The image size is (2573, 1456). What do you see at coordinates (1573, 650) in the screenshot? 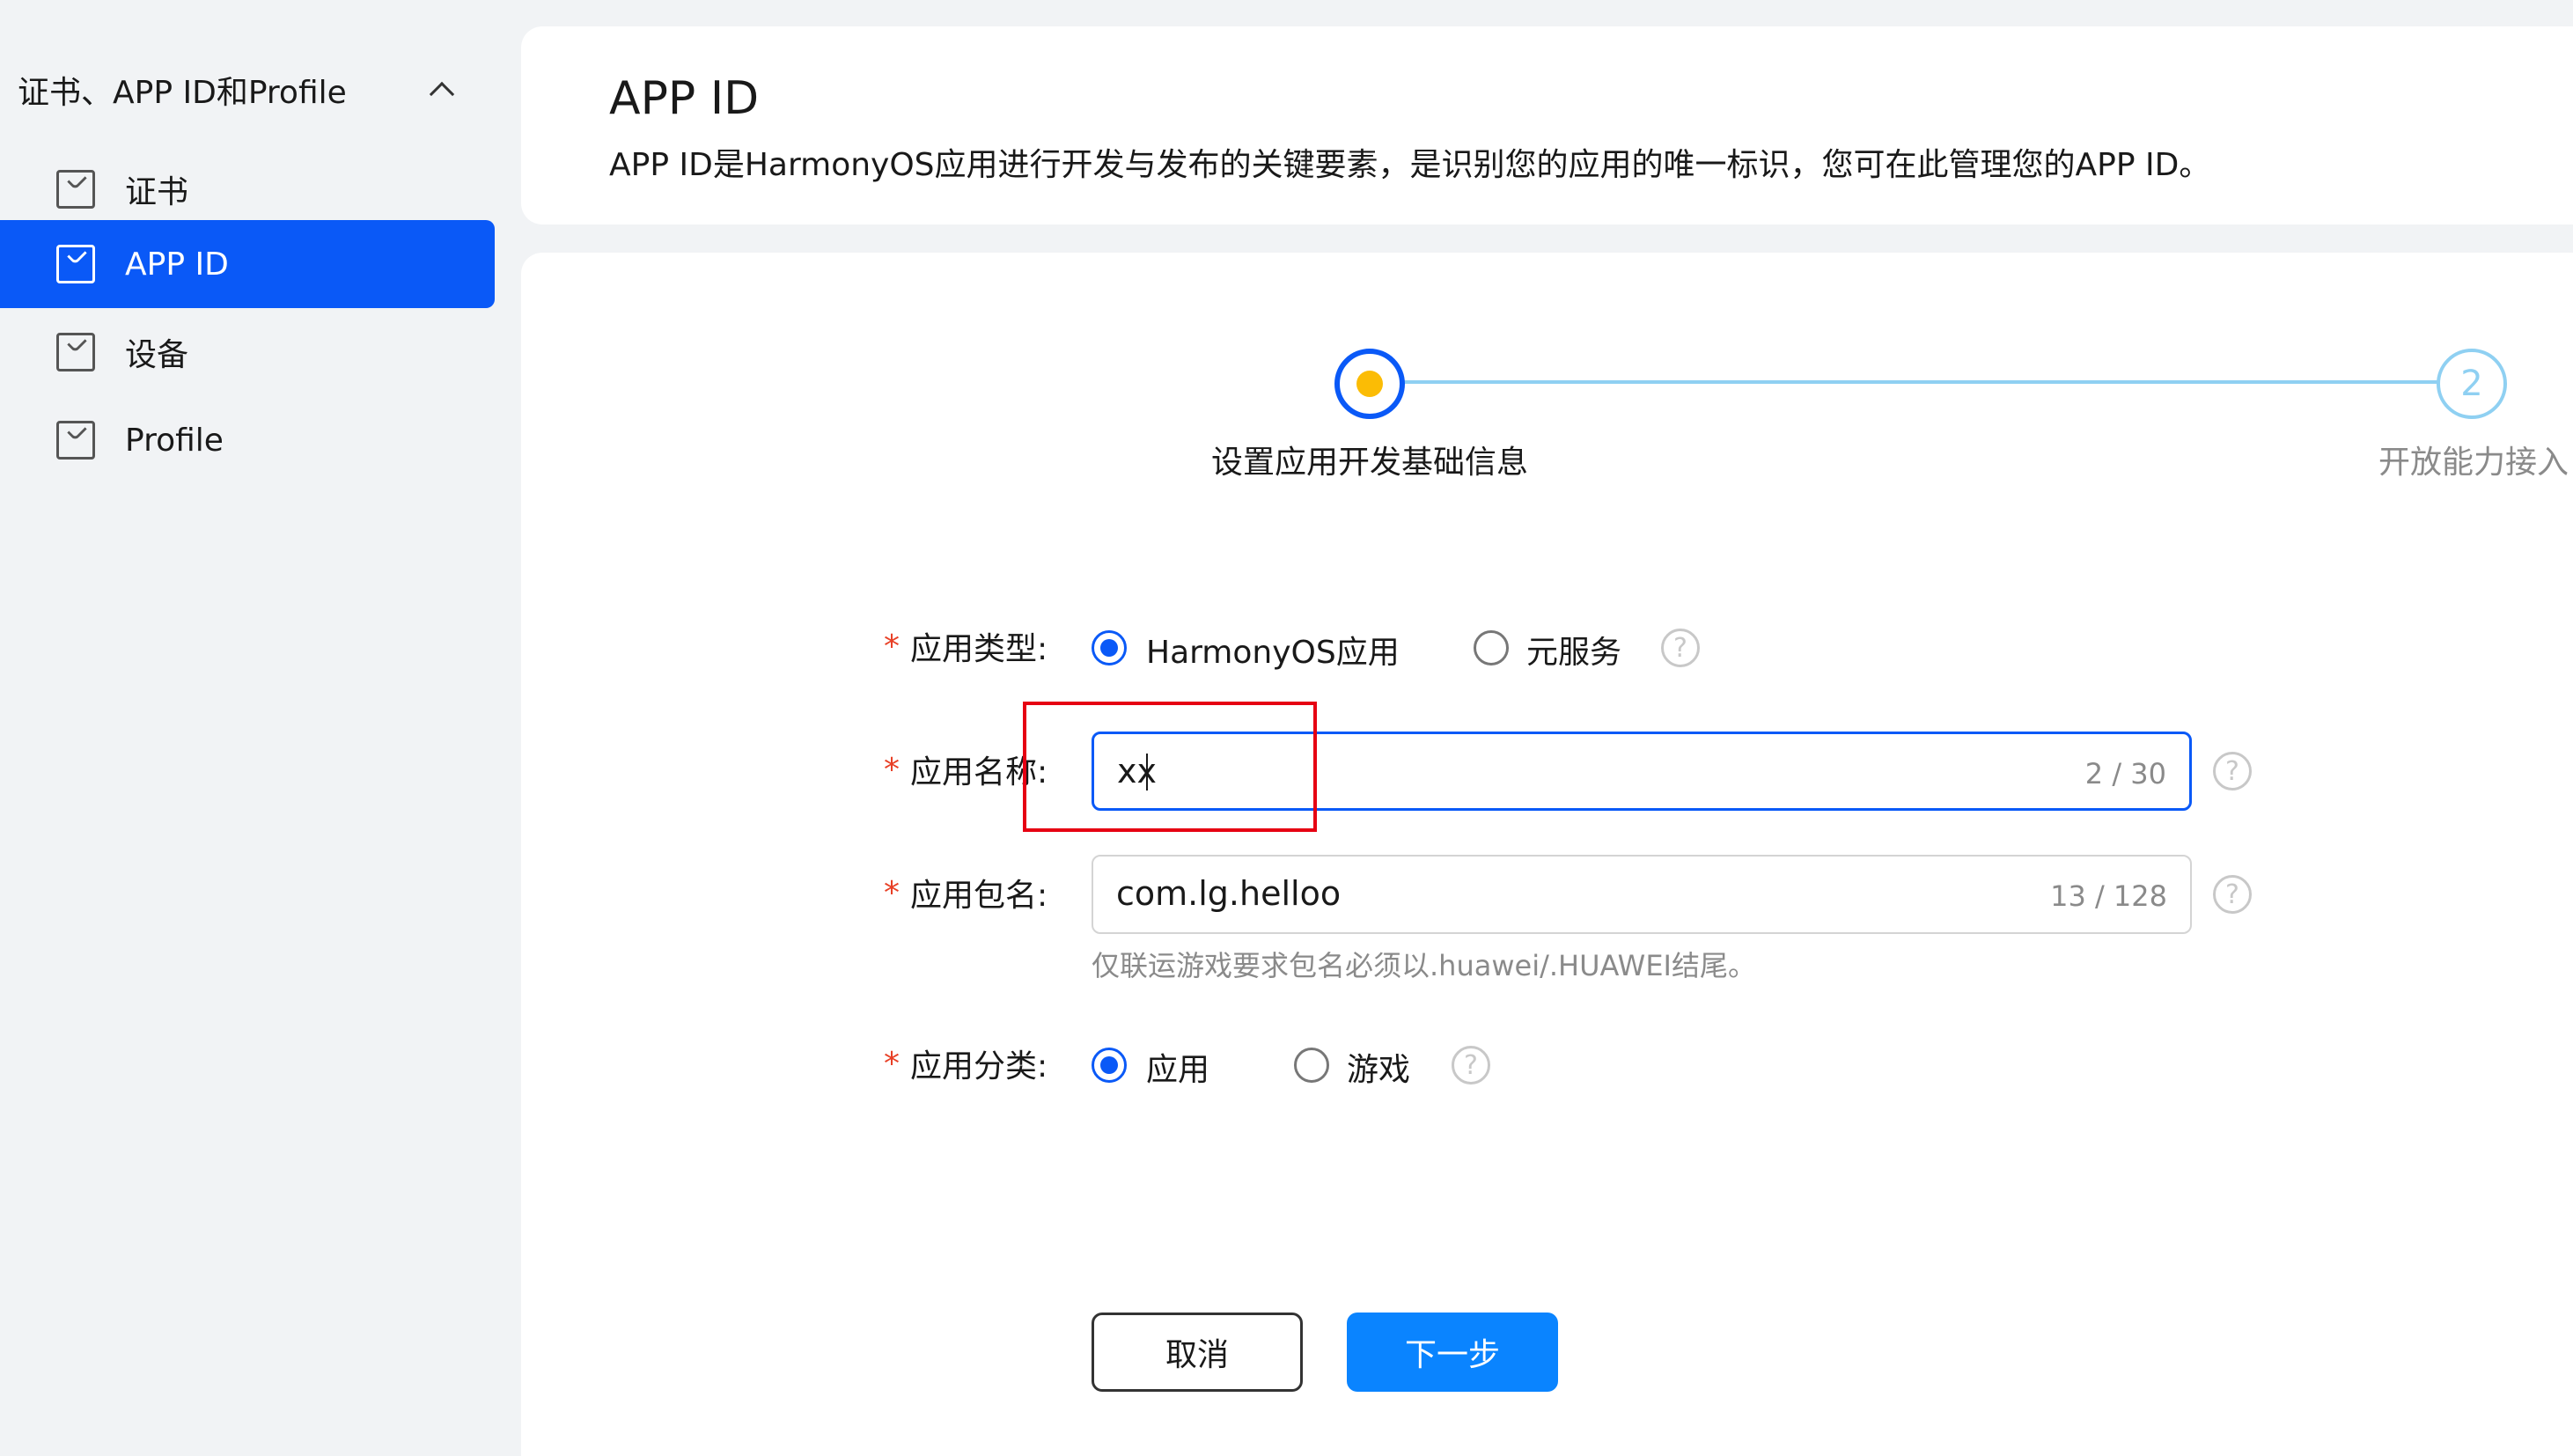
I see `app-type-atomic-service-label: 元服务` at bounding box center [1573, 650].